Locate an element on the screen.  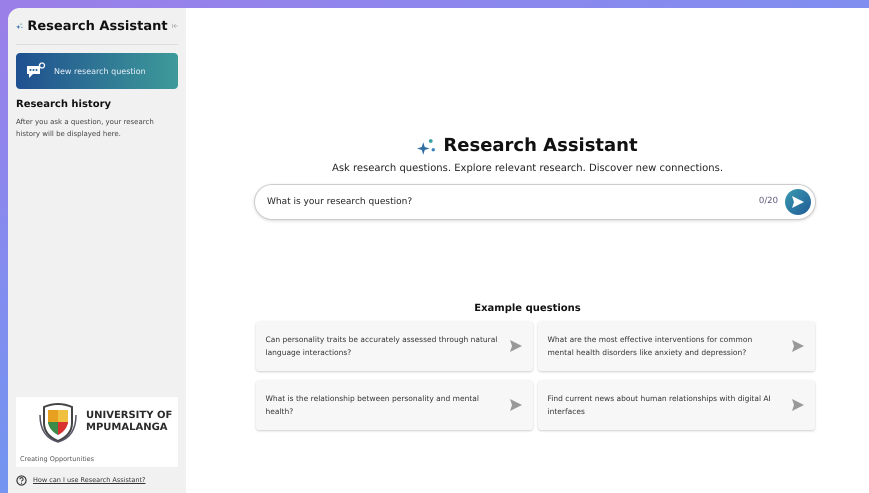
university-name: UNIVERSITY OF is located at coordinates (129, 416).